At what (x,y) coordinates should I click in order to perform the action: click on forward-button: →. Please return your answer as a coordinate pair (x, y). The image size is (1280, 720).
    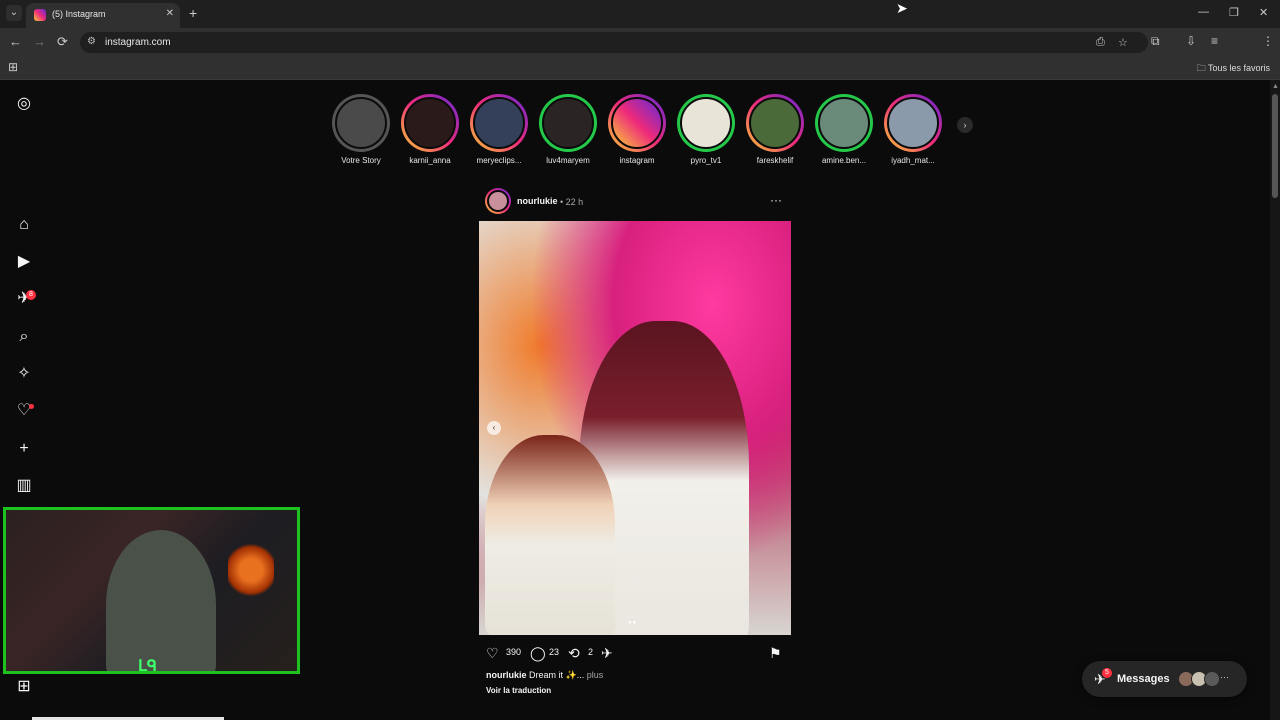
    Looking at the image, I should click on (39, 41).